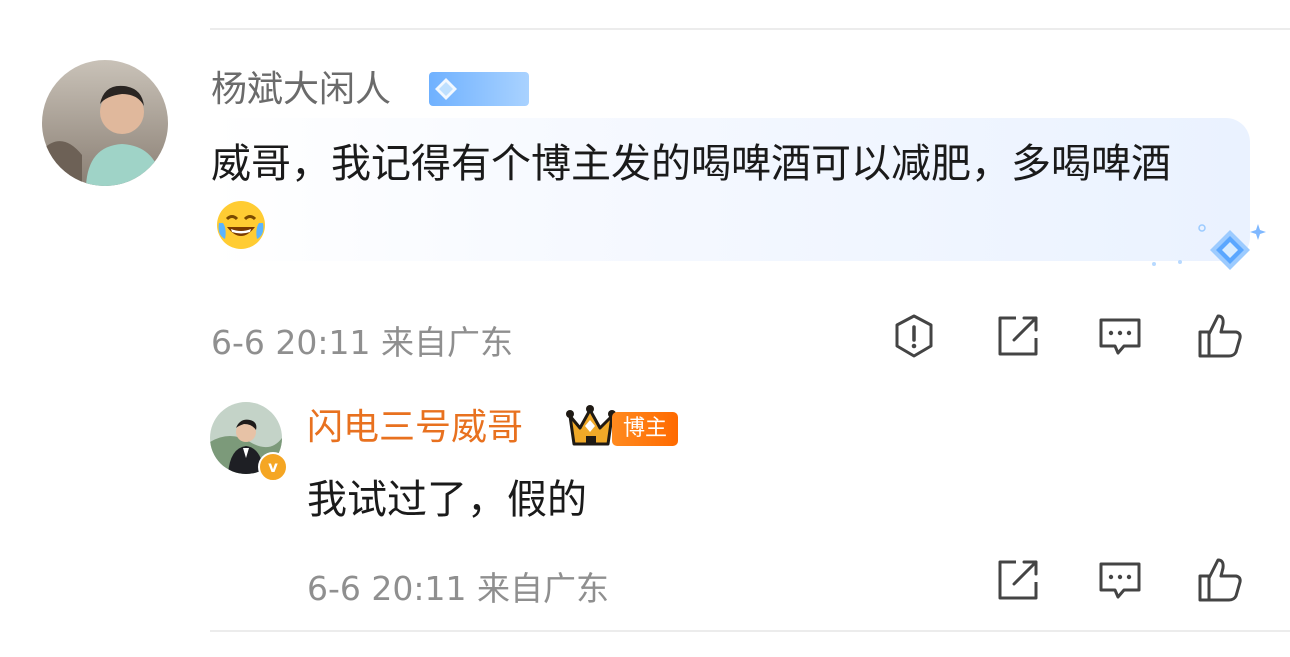  I want to click on verified-badge: v, so click(273, 467).